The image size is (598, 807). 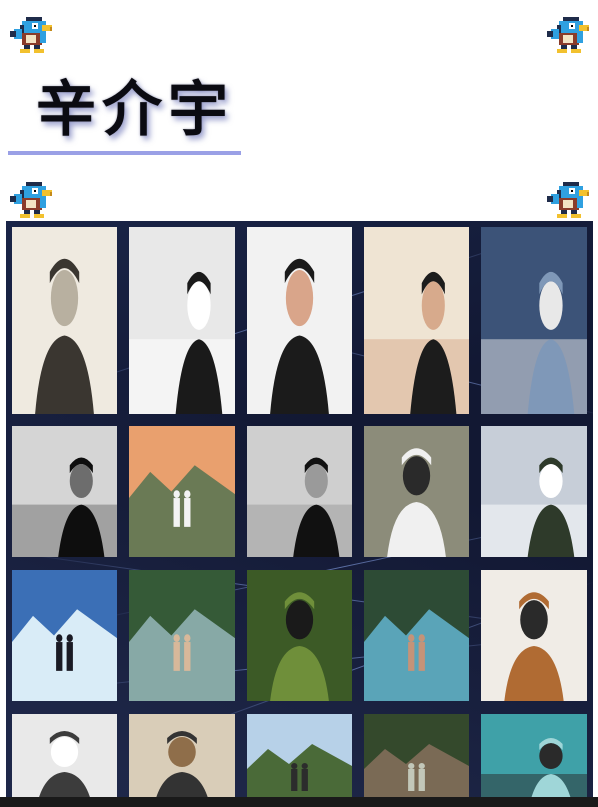 What do you see at coordinates (64, 491) in the screenshot?
I see `dark-room-portrait-photo` at bounding box center [64, 491].